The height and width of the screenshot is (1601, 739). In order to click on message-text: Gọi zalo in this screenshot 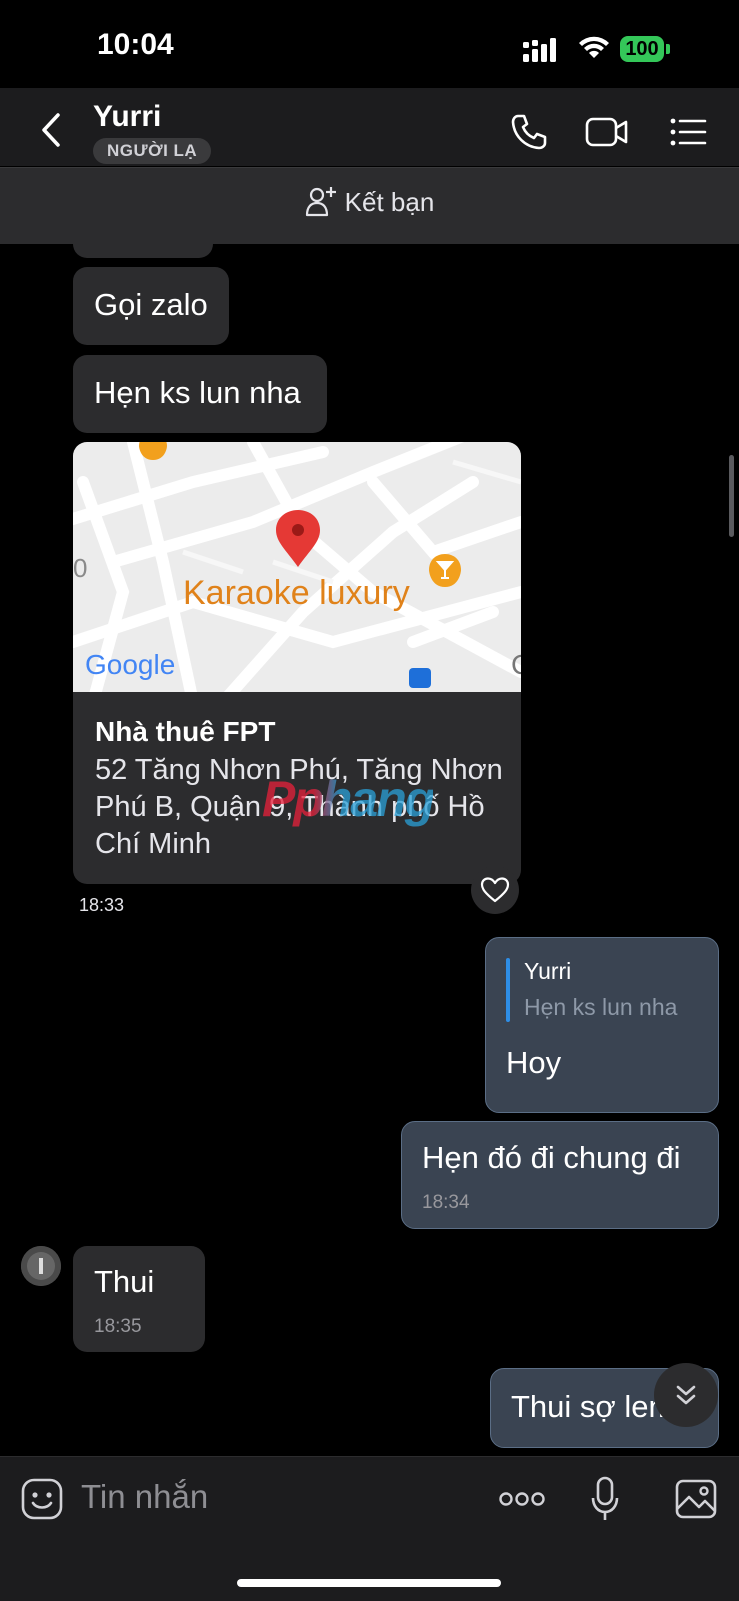, I will do `click(151, 304)`.